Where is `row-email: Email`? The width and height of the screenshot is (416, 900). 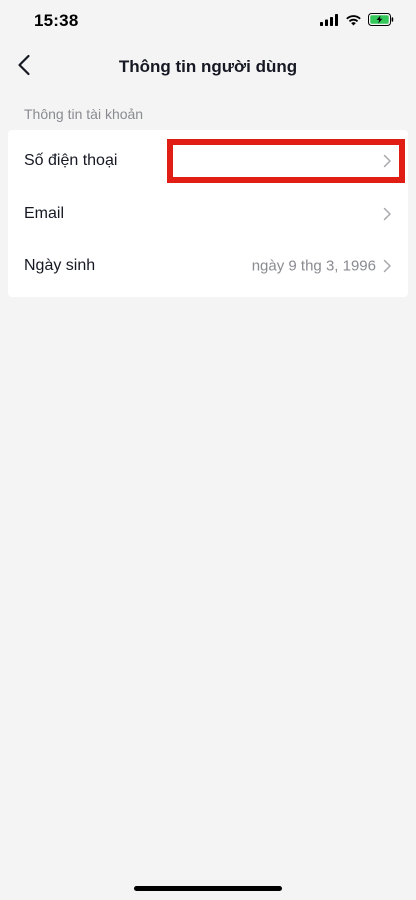
row-email: Email is located at coordinates (208, 214).